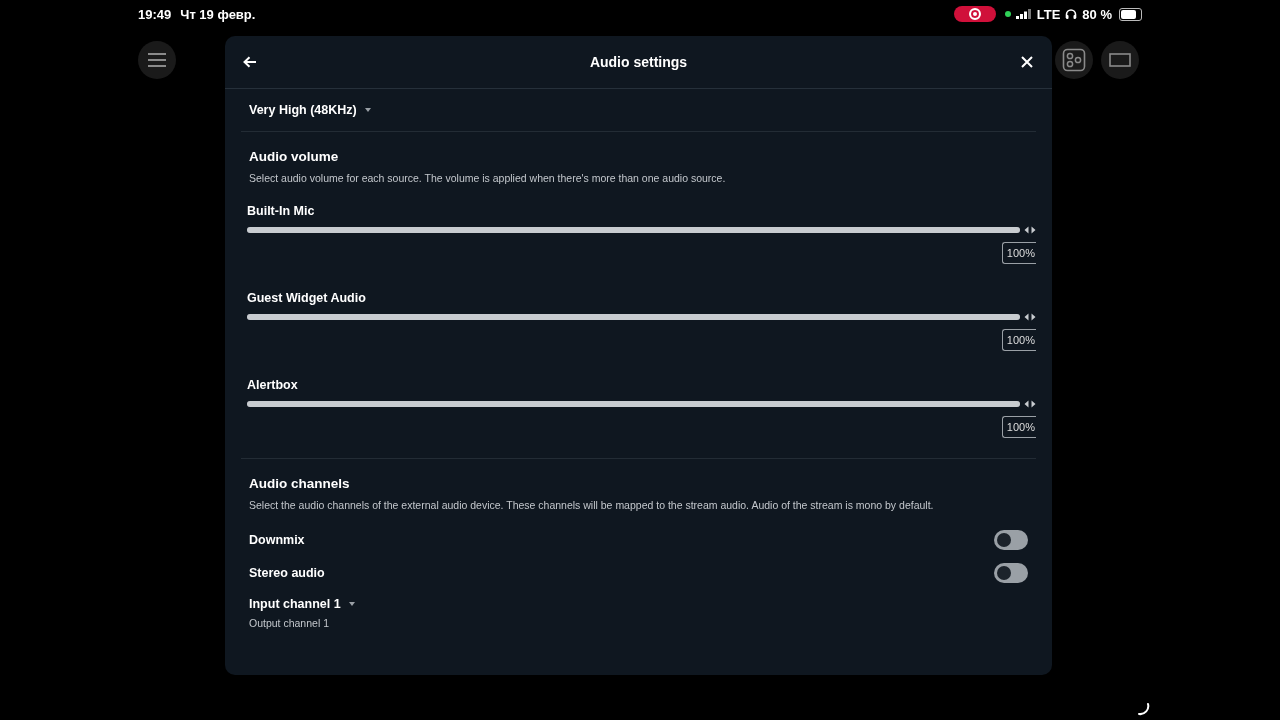  I want to click on status-time: 19:49, so click(155, 14).